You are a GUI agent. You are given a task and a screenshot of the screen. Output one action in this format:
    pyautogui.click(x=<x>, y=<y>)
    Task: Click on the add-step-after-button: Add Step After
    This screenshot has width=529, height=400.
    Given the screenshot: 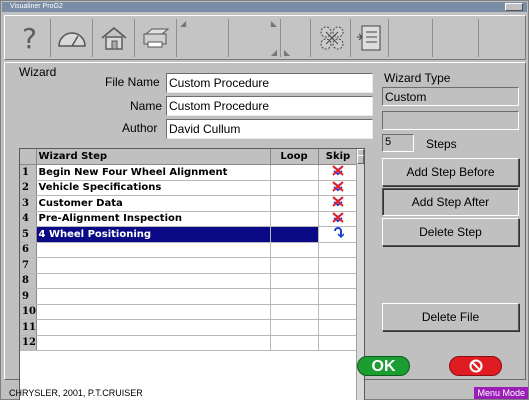 What is the action you would take?
    pyautogui.click(x=450, y=202)
    